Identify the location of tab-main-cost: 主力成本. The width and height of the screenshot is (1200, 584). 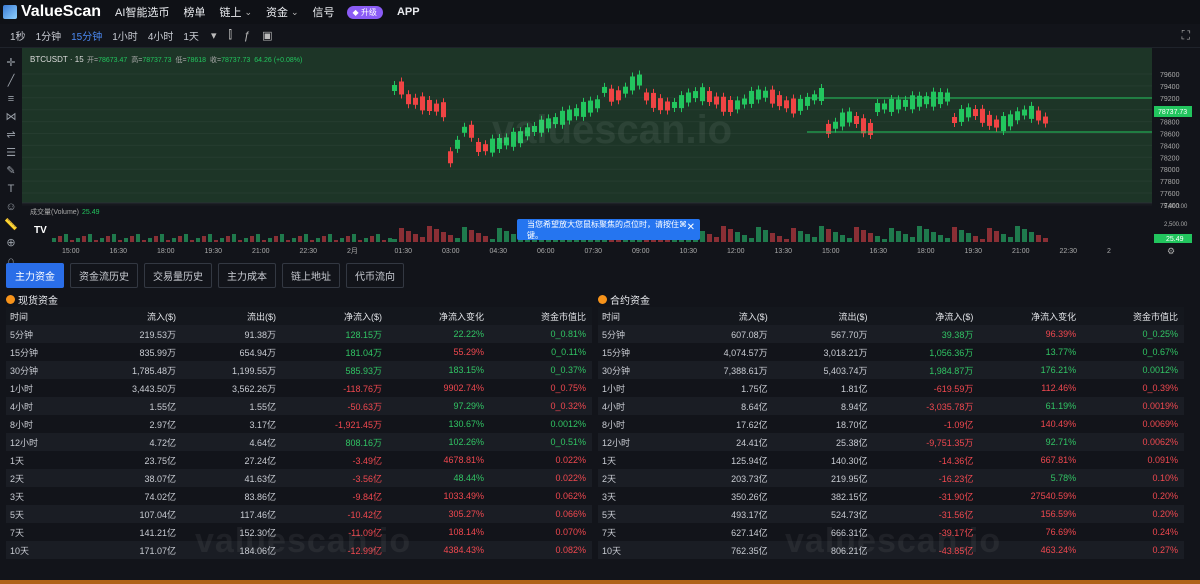
(247, 275).